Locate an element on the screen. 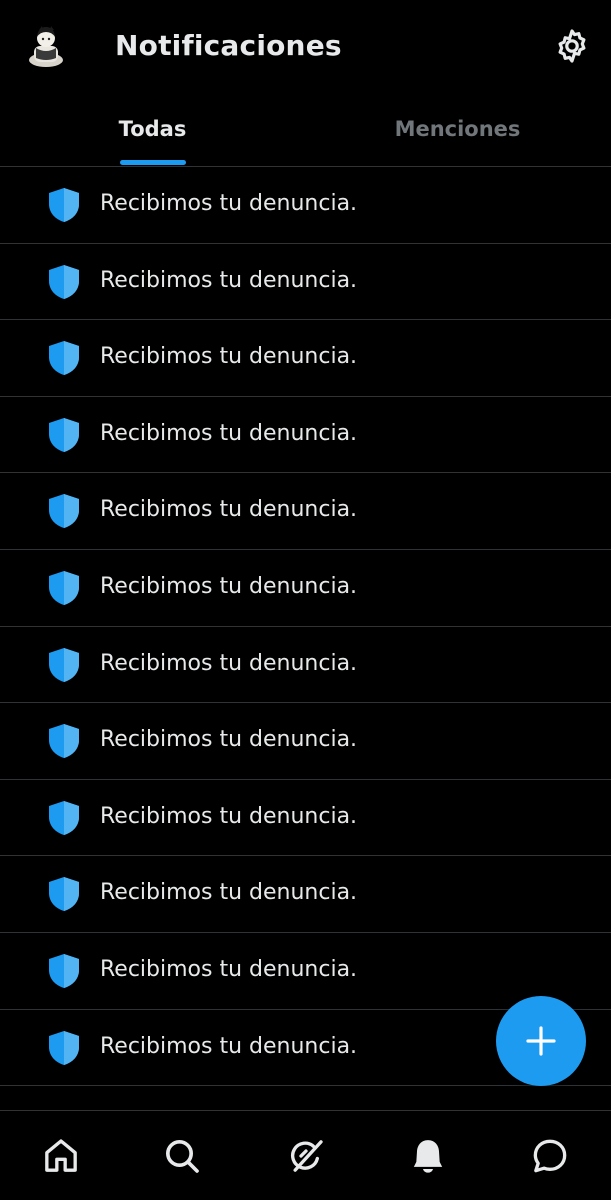 This screenshot has width=611, height=1200. top-app-bar: Notificaciones is located at coordinates (305, 46).